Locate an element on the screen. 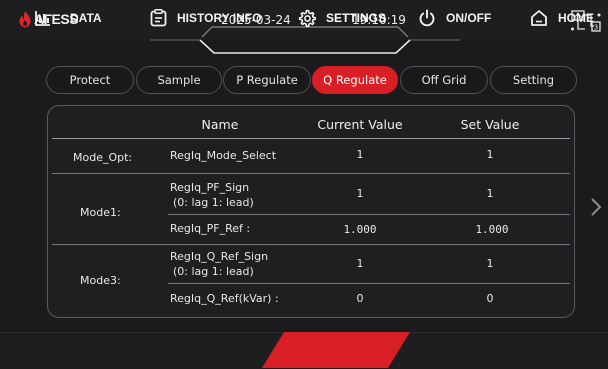 This screenshot has width=608, height=369. column-header-current-value: Current Value is located at coordinates (360, 124).